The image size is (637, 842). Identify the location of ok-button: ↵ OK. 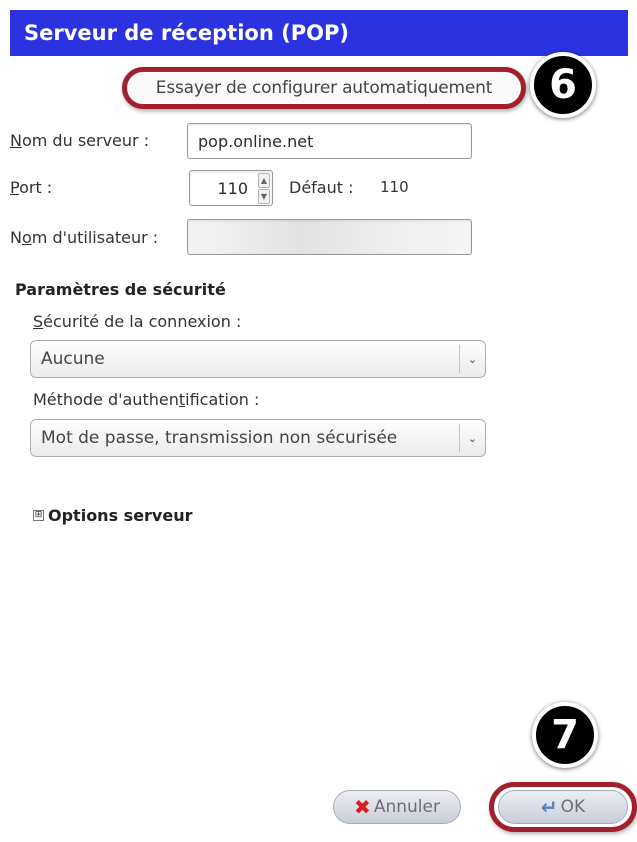
(563, 807).